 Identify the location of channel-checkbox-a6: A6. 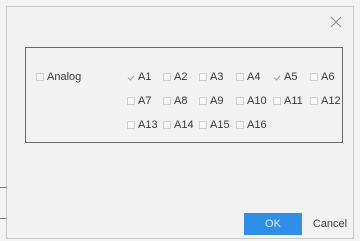
(322, 77).